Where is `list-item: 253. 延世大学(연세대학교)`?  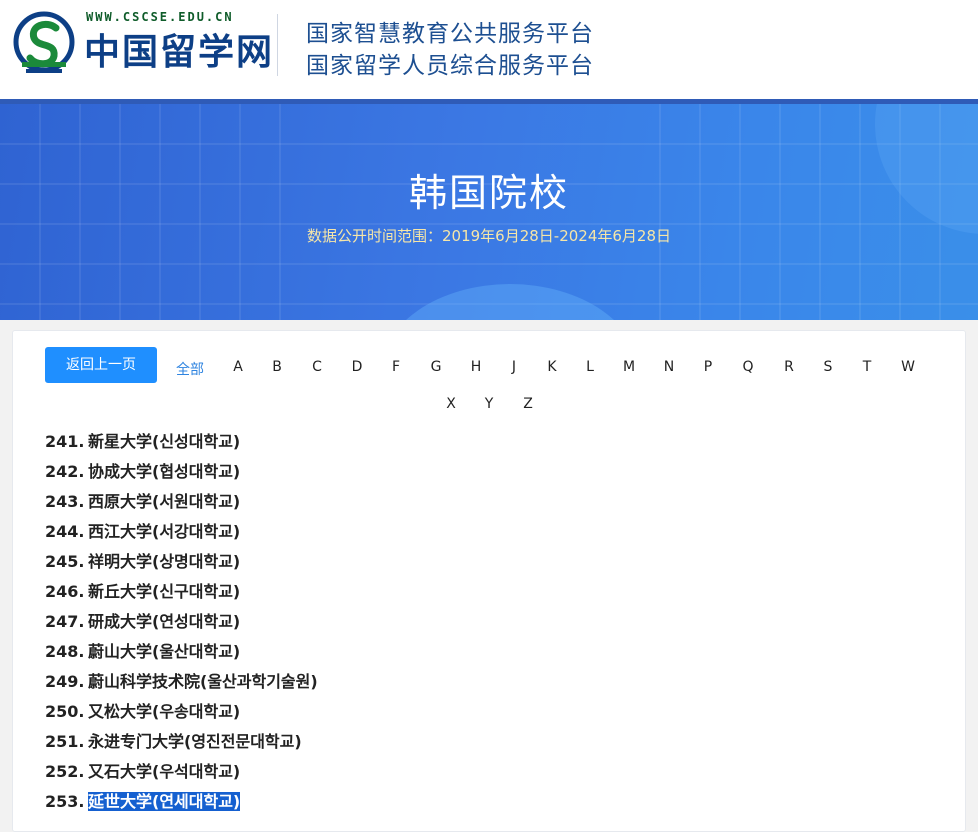
list-item: 253. 延世大学(연세대학교) is located at coordinates (181, 806).